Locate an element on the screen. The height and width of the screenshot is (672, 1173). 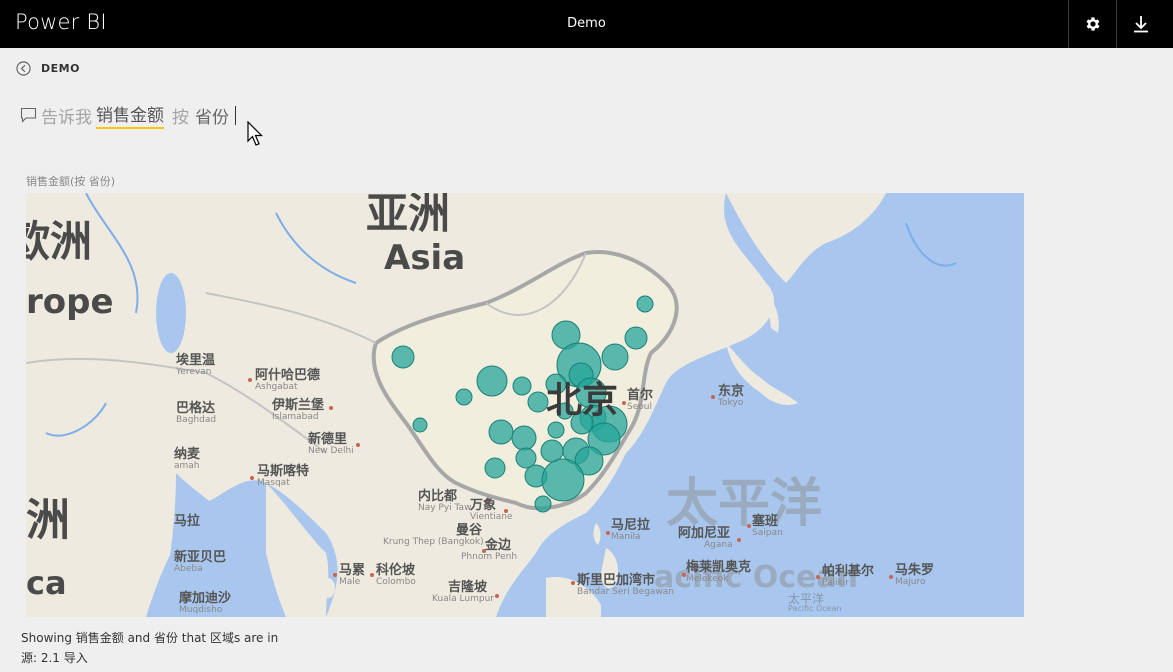
qa-term-measure: 销售金额 is located at coordinates (130, 115).